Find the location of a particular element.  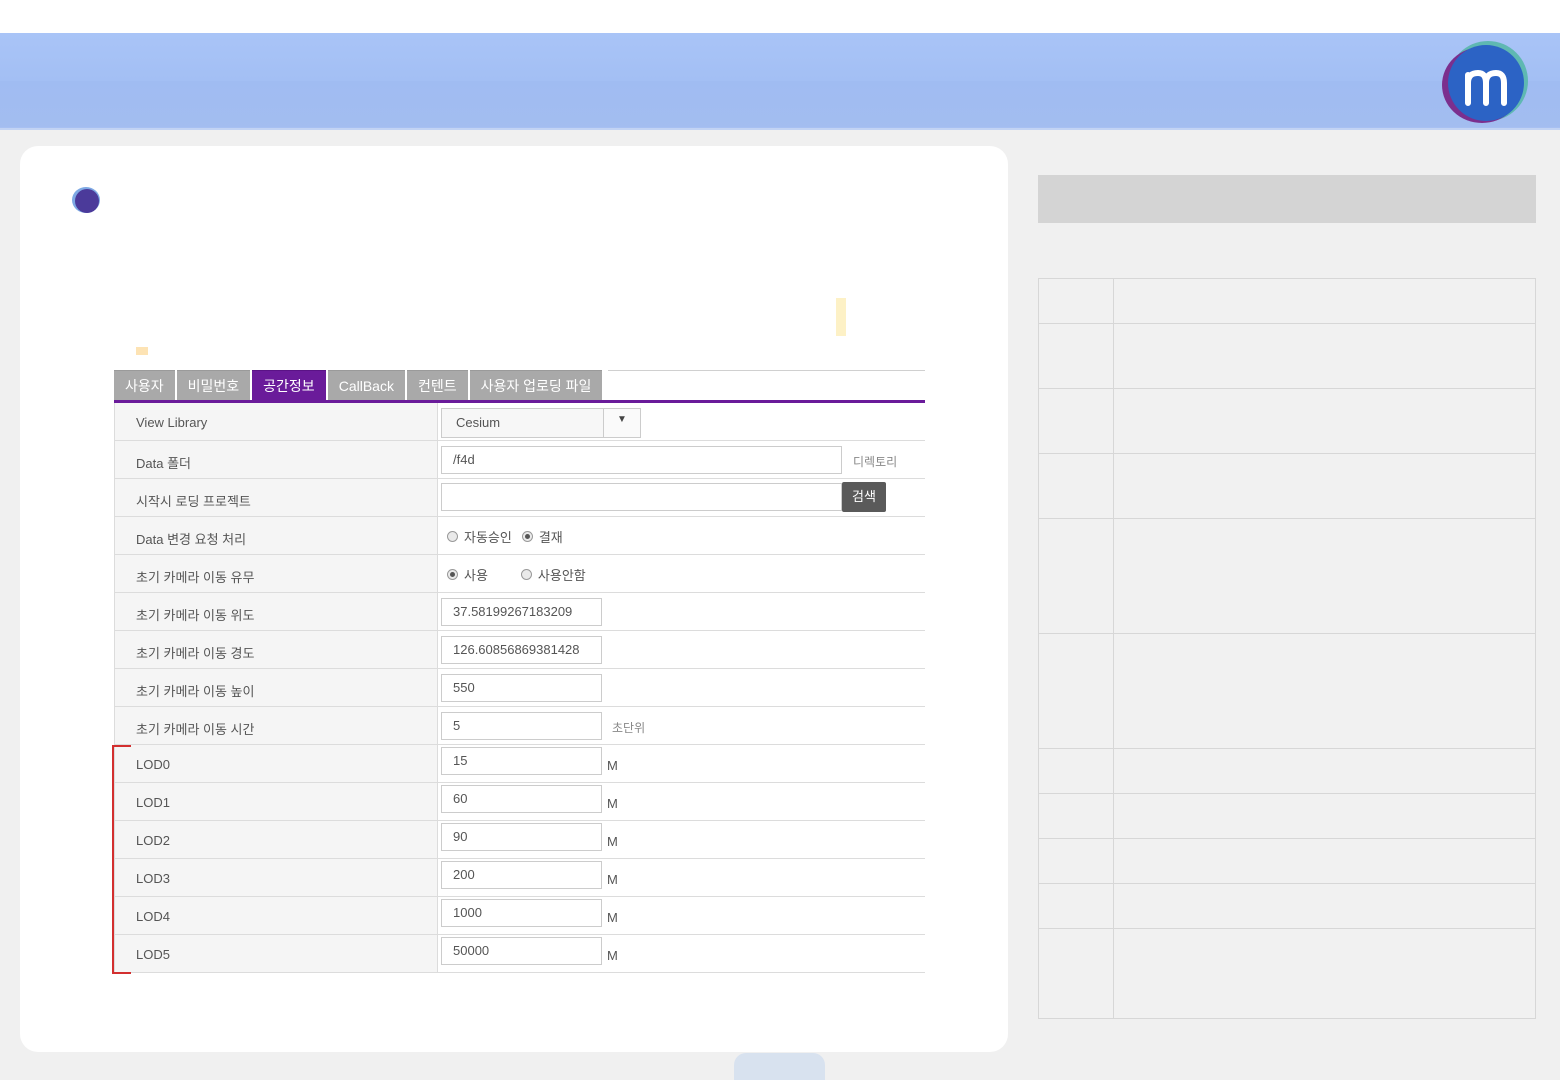

top-bar is located at coordinates (780, 16).